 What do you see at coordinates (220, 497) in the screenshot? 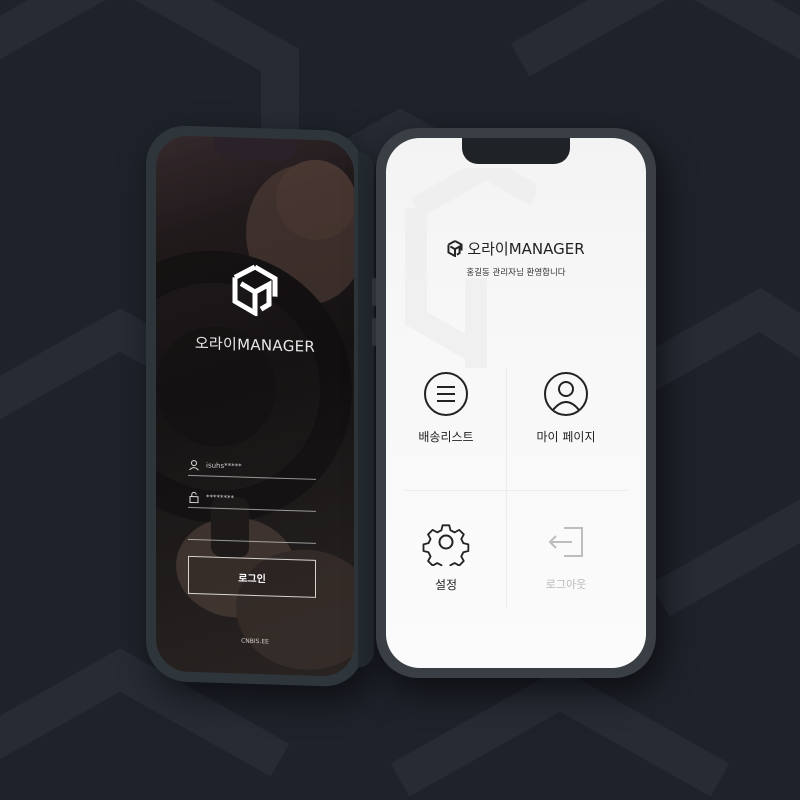
I see `password-value: ********` at bounding box center [220, 497].